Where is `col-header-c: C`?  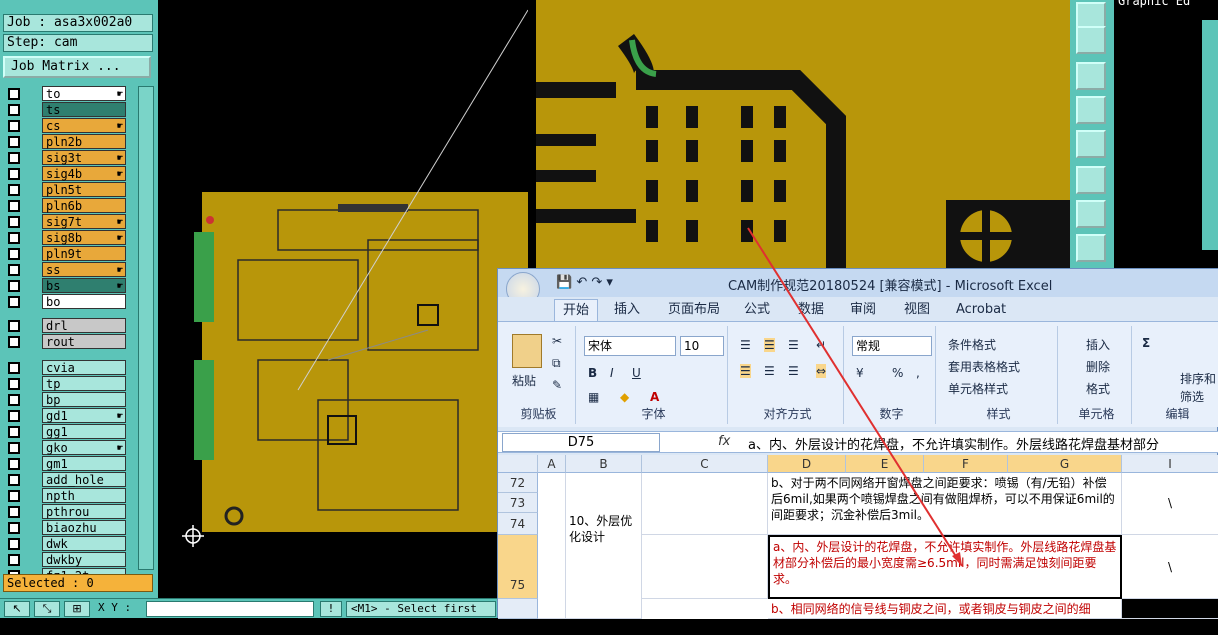
col-header-c: C is located at coordinates (705, 464).